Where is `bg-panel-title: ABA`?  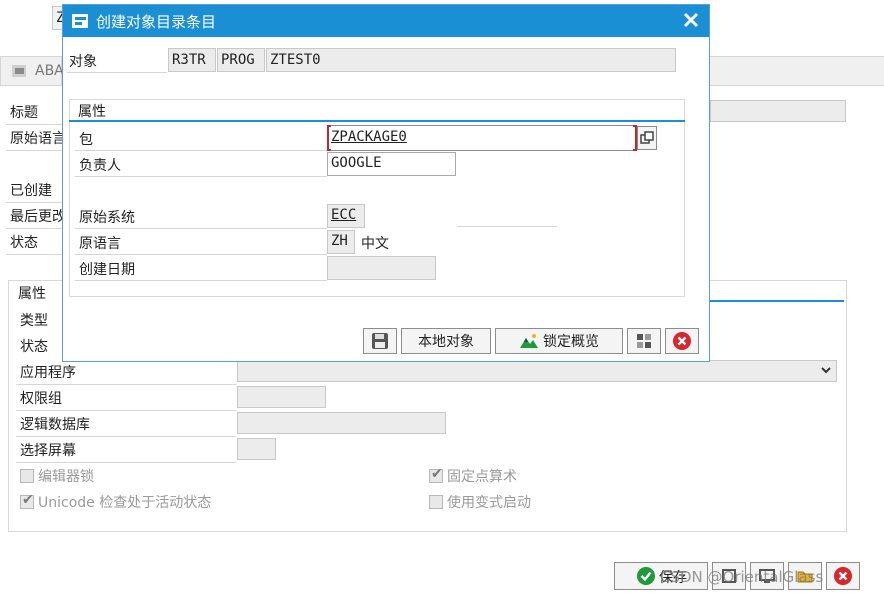 bg-panel-title: ABA is located at coordinates (49, 71).